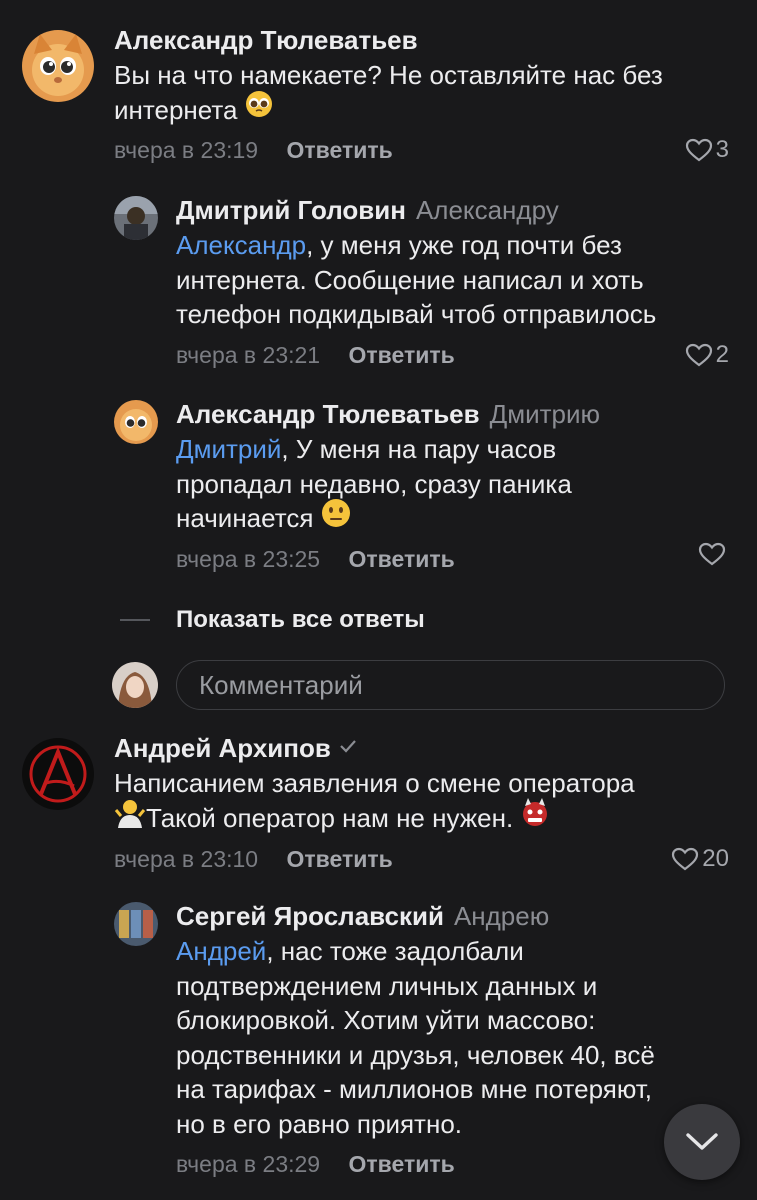  I want to click on scroll-down-button, so click(702, 1142).